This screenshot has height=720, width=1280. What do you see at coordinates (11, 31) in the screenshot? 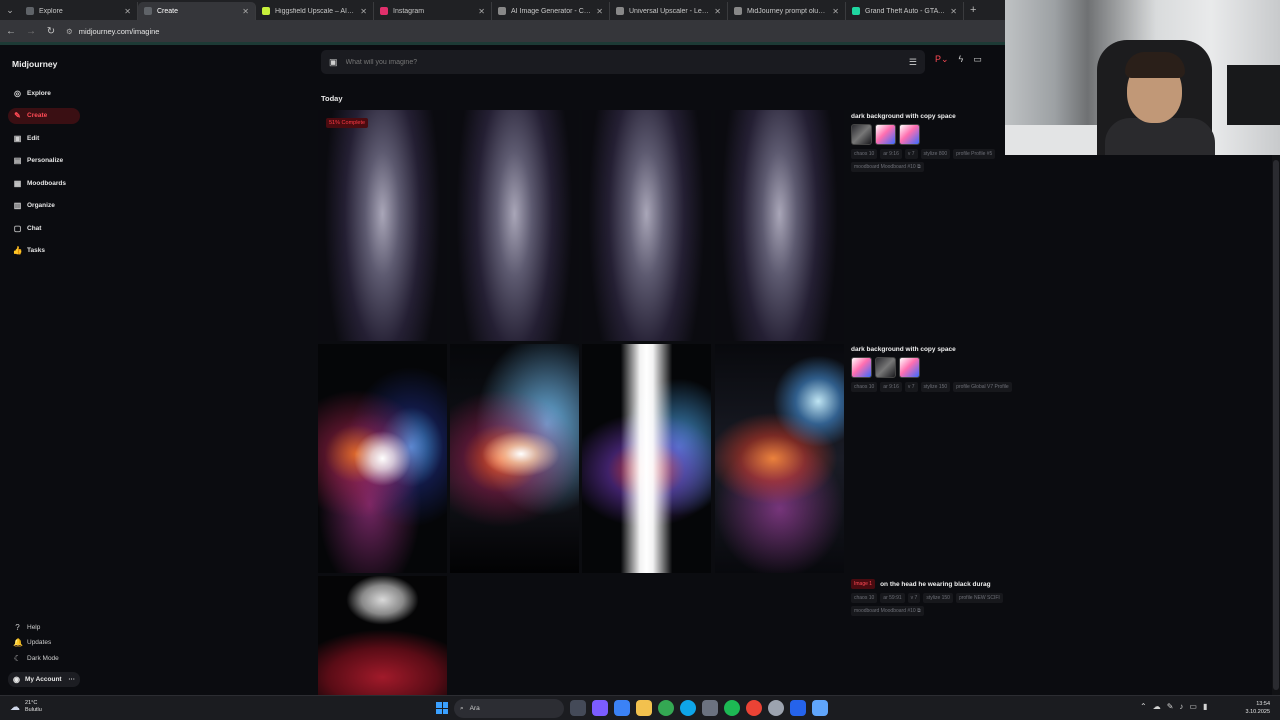
I see `back-icon: ←` at bounding box center [11, 31].